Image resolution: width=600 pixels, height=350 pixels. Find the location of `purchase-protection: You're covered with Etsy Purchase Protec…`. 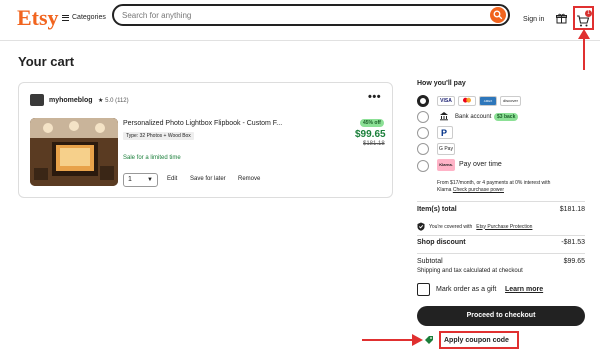

purchase-protection: You're covered with Etsy Purchase Protec… is located at coordinates (474, 226).